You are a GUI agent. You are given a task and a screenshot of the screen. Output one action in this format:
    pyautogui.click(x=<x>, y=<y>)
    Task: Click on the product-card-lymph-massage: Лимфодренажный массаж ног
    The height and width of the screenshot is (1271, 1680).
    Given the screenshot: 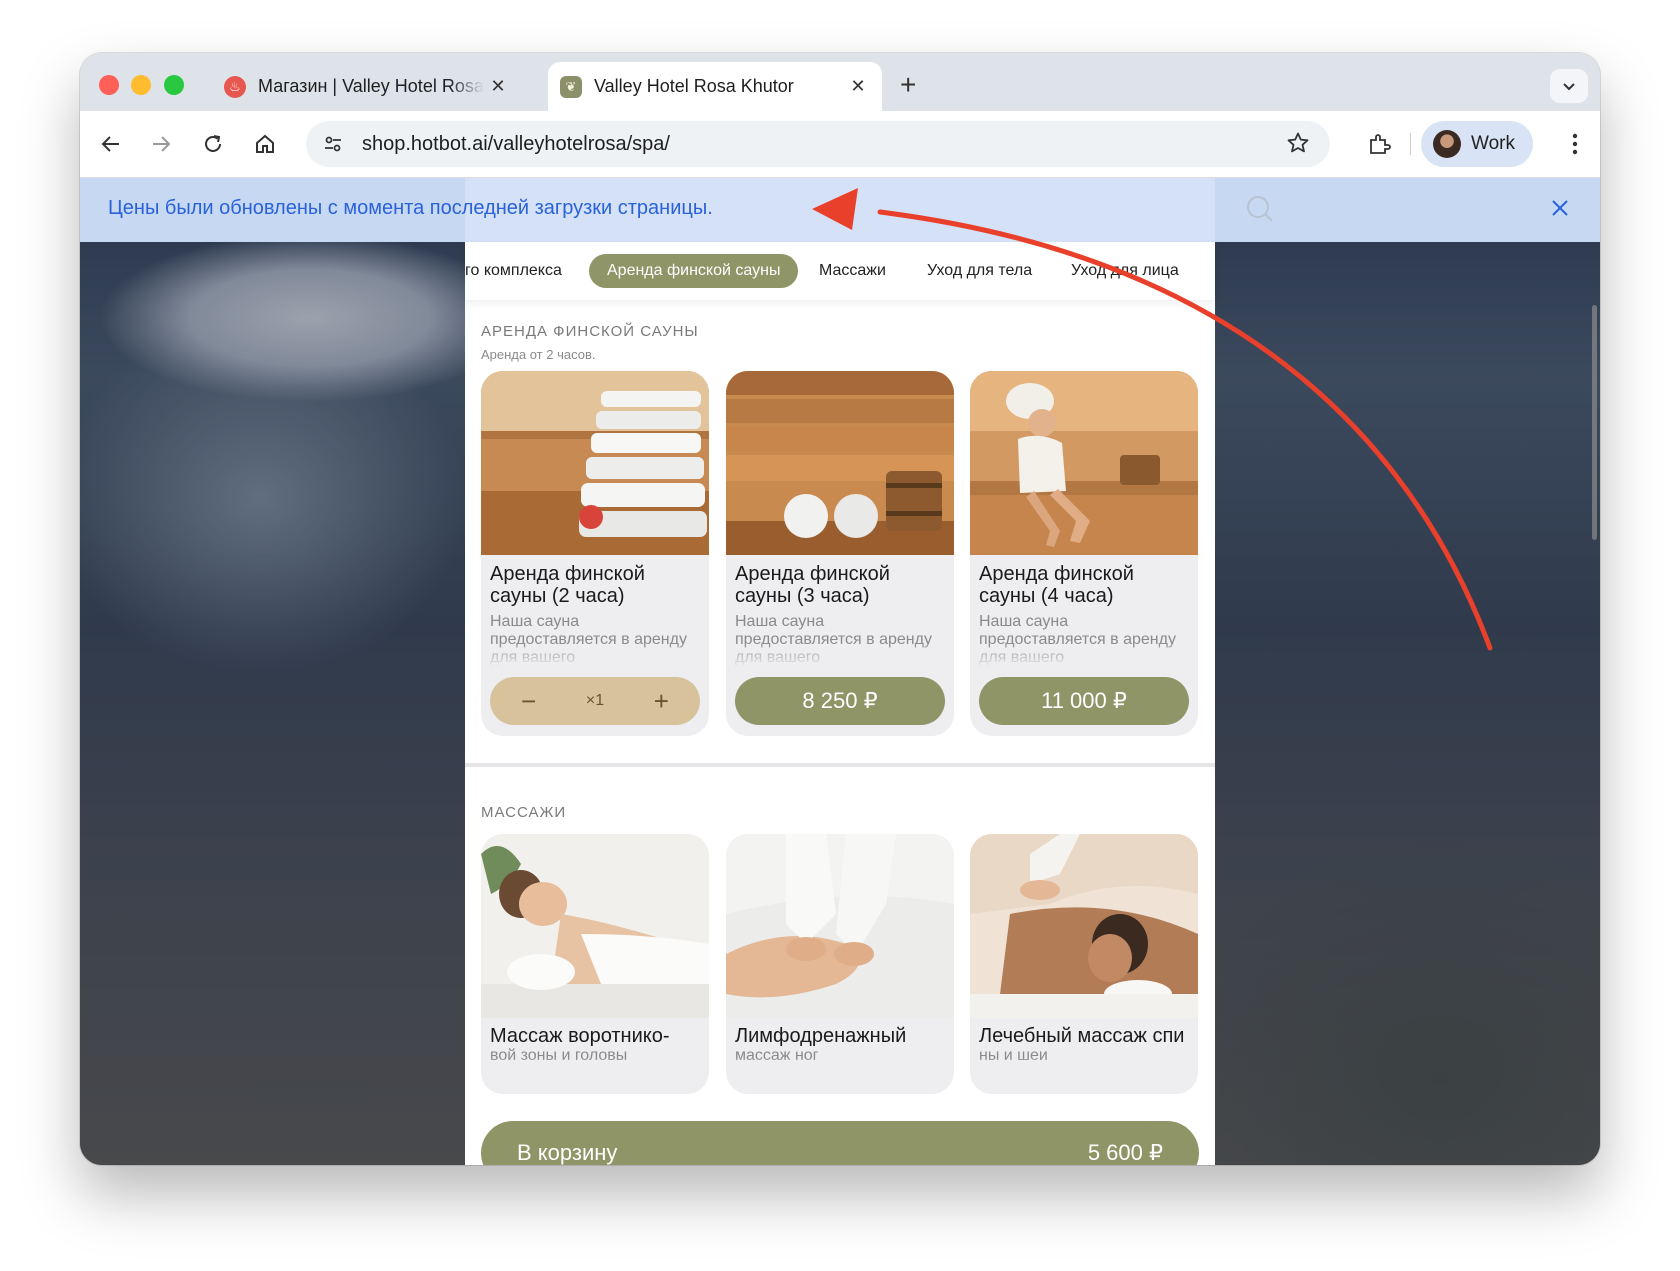 What is the action you would take?
    pyautogui.click(x=840, y=964)
    